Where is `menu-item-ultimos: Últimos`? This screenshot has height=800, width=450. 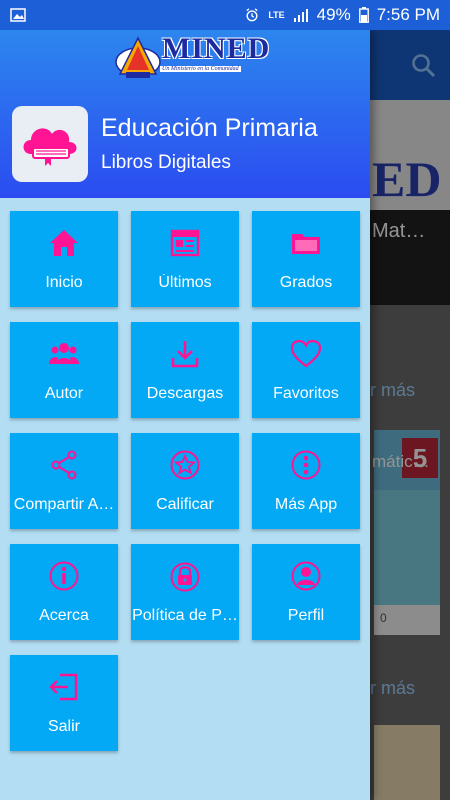 menu-item-ultimos: Últimos is located at coordinates (185, 259).